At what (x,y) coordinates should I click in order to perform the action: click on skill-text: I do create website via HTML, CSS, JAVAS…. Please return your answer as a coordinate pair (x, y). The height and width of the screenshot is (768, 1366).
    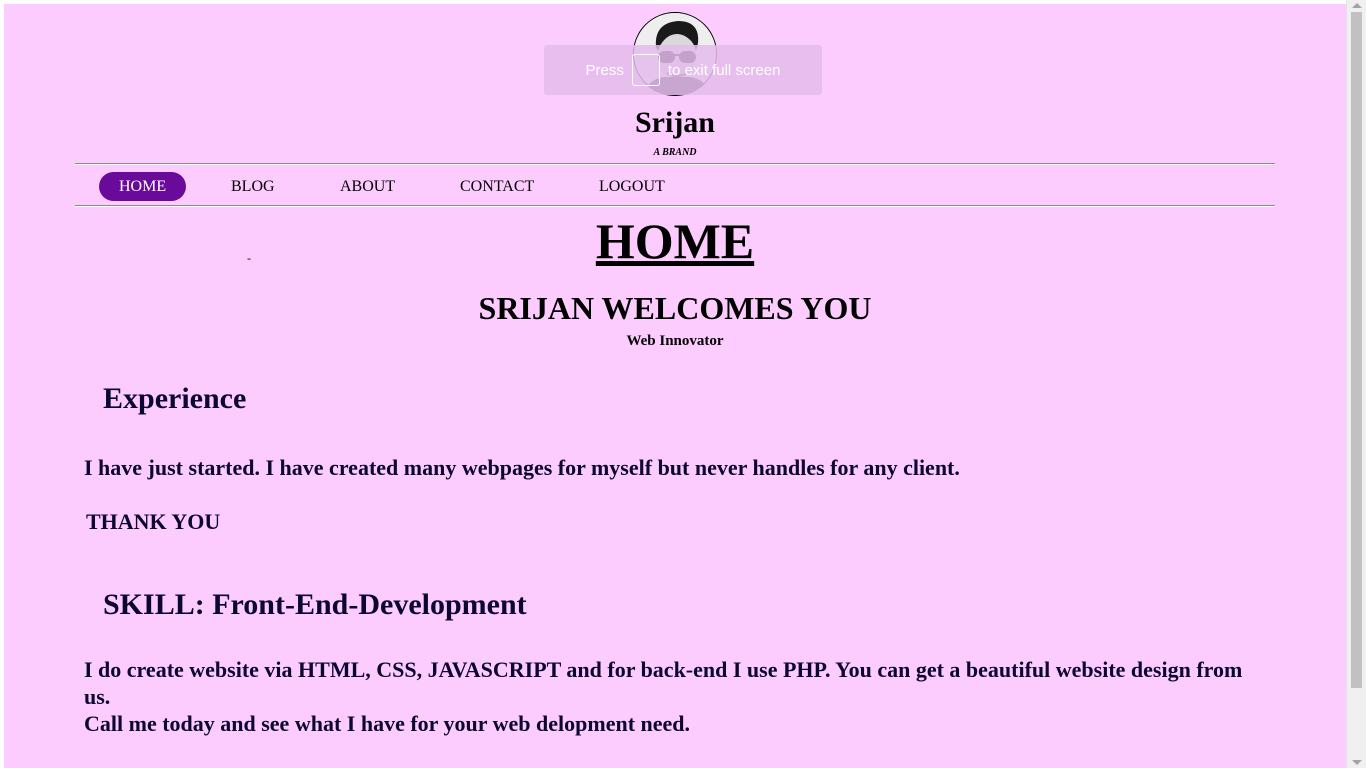
    Looking at the image, I should click on (669, 696).